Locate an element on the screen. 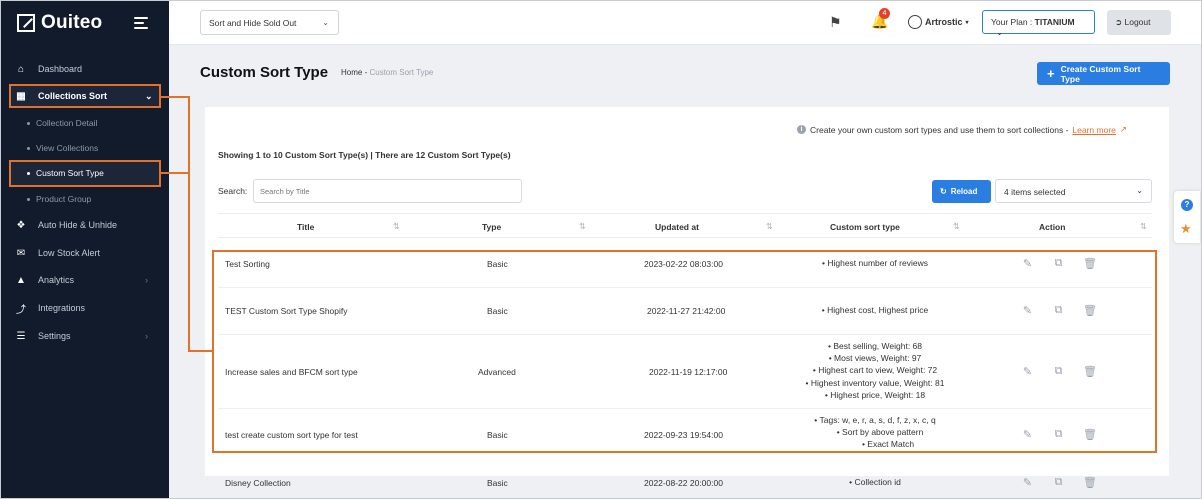  button-label: Create Custom Sort Type is located at coordinates (1100, 73).